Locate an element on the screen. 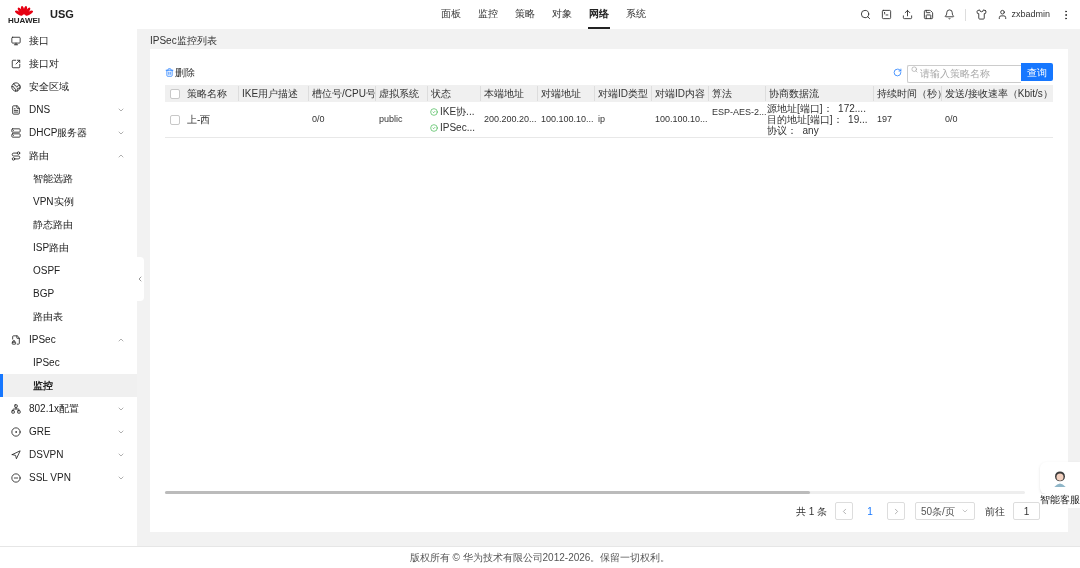  sidebar-item: 接口 is located at coordinates (68, 40).